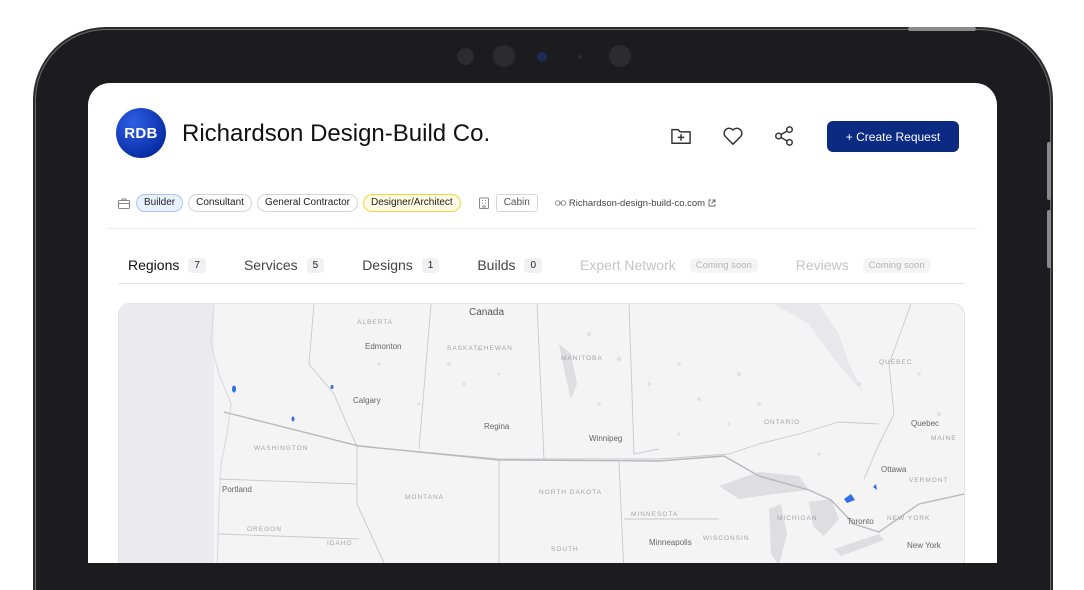 This screenshot has width=1084, height=590. What do you see at coordinates (124, 203) in the screenshot?
I see `briefcase-icon` at bounding box center [124, 203].